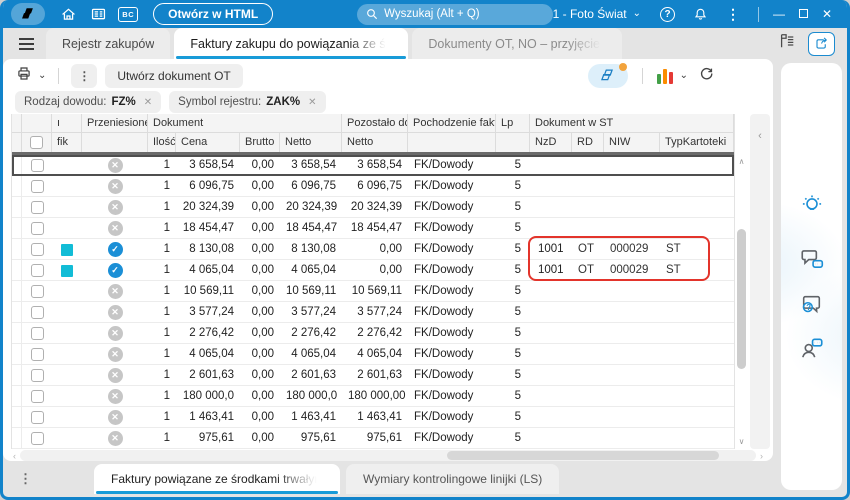 The width and height of the screenshot is (850, 500). What do you see at coordinates (761, 456) in the screenshot?
I see `scroll-right-icon: ›` at bounding box center [761, 456].